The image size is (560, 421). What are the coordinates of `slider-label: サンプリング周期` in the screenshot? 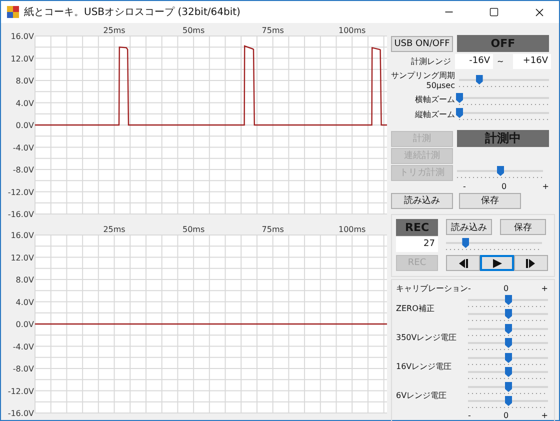 It's located at (423, 76).